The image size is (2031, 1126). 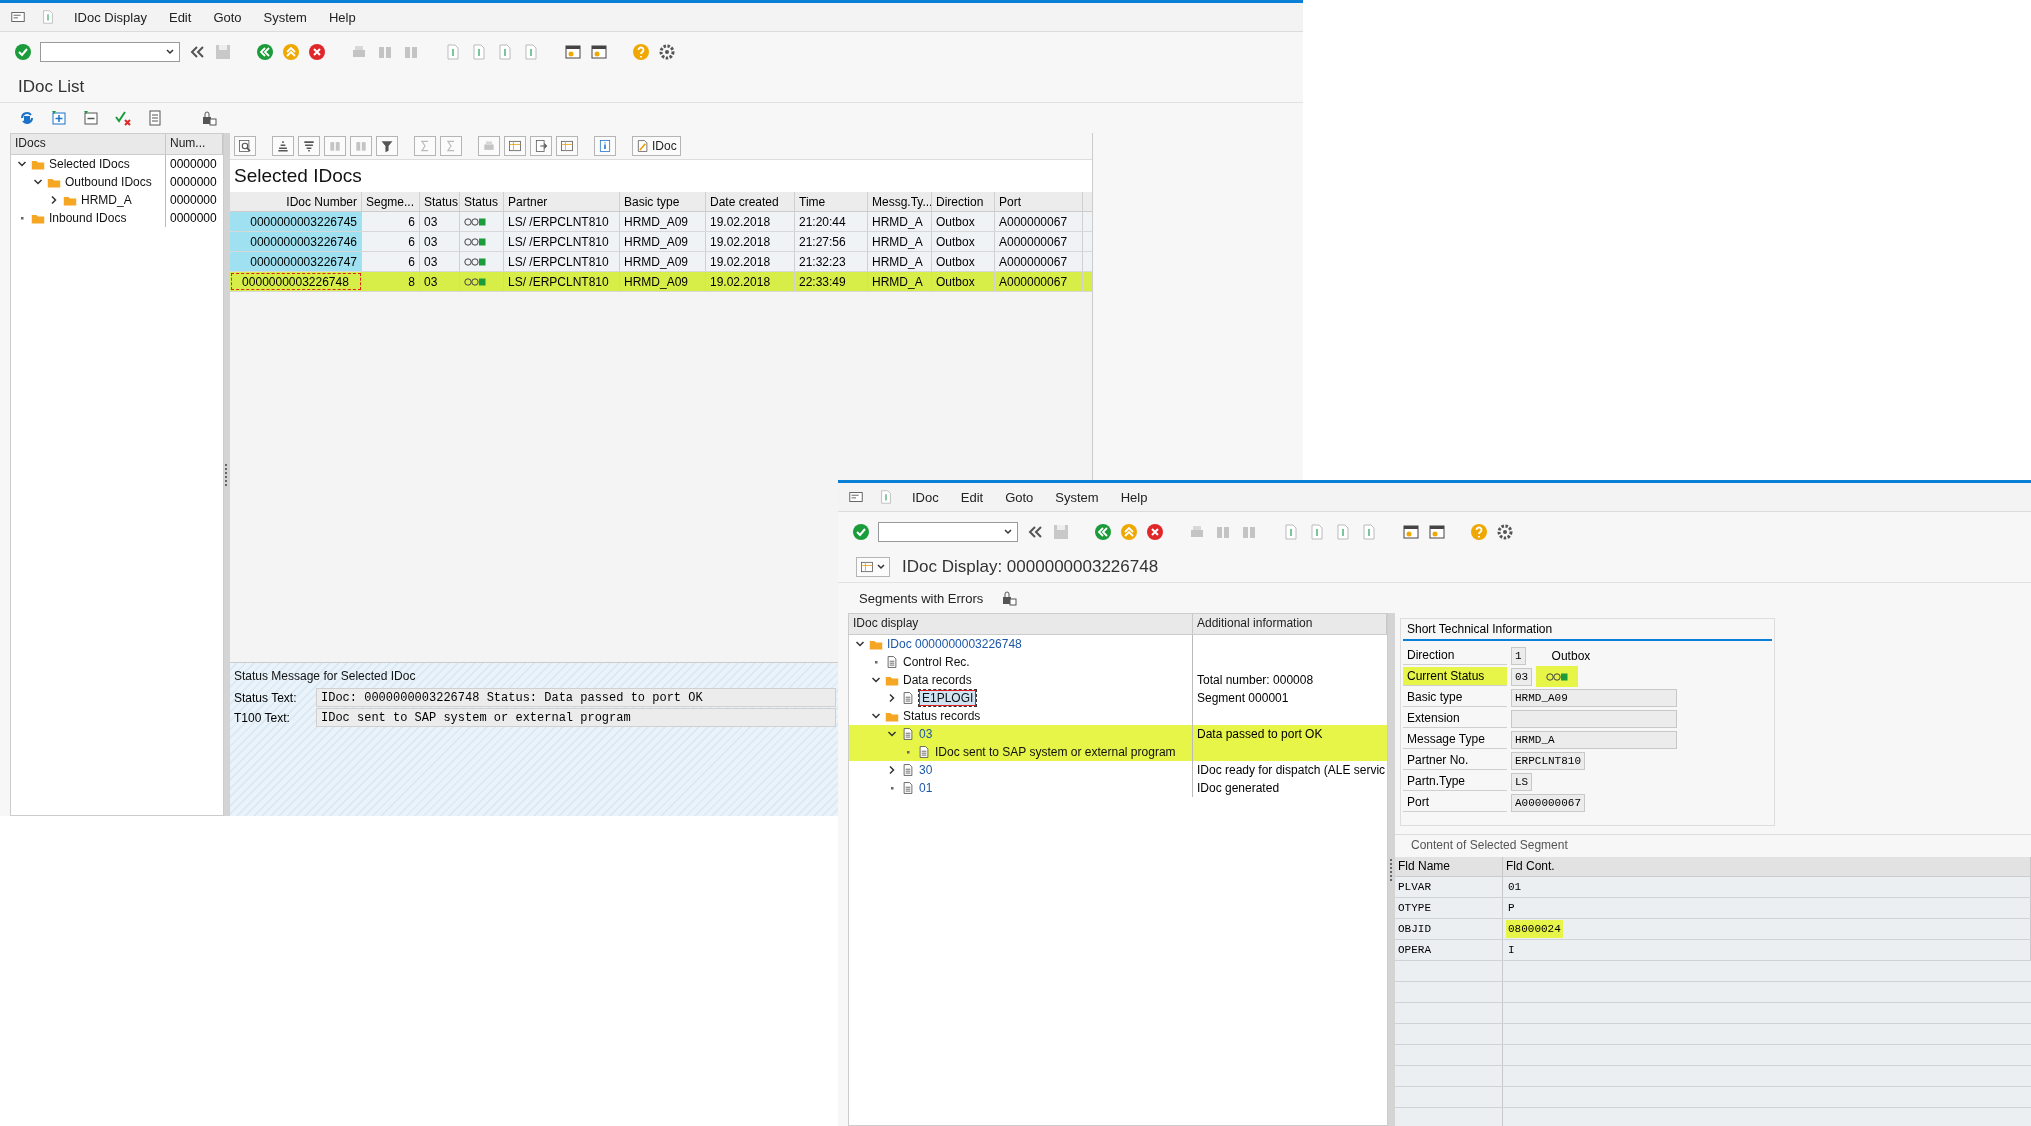 I want to click on table-row: 0000000003226748 8 03 LS/ /ERPCLNT810 HRMD_A09 19.02.2018 22:33:49 HRMD_A Outbox A000000067, so click(x=661, y=282).